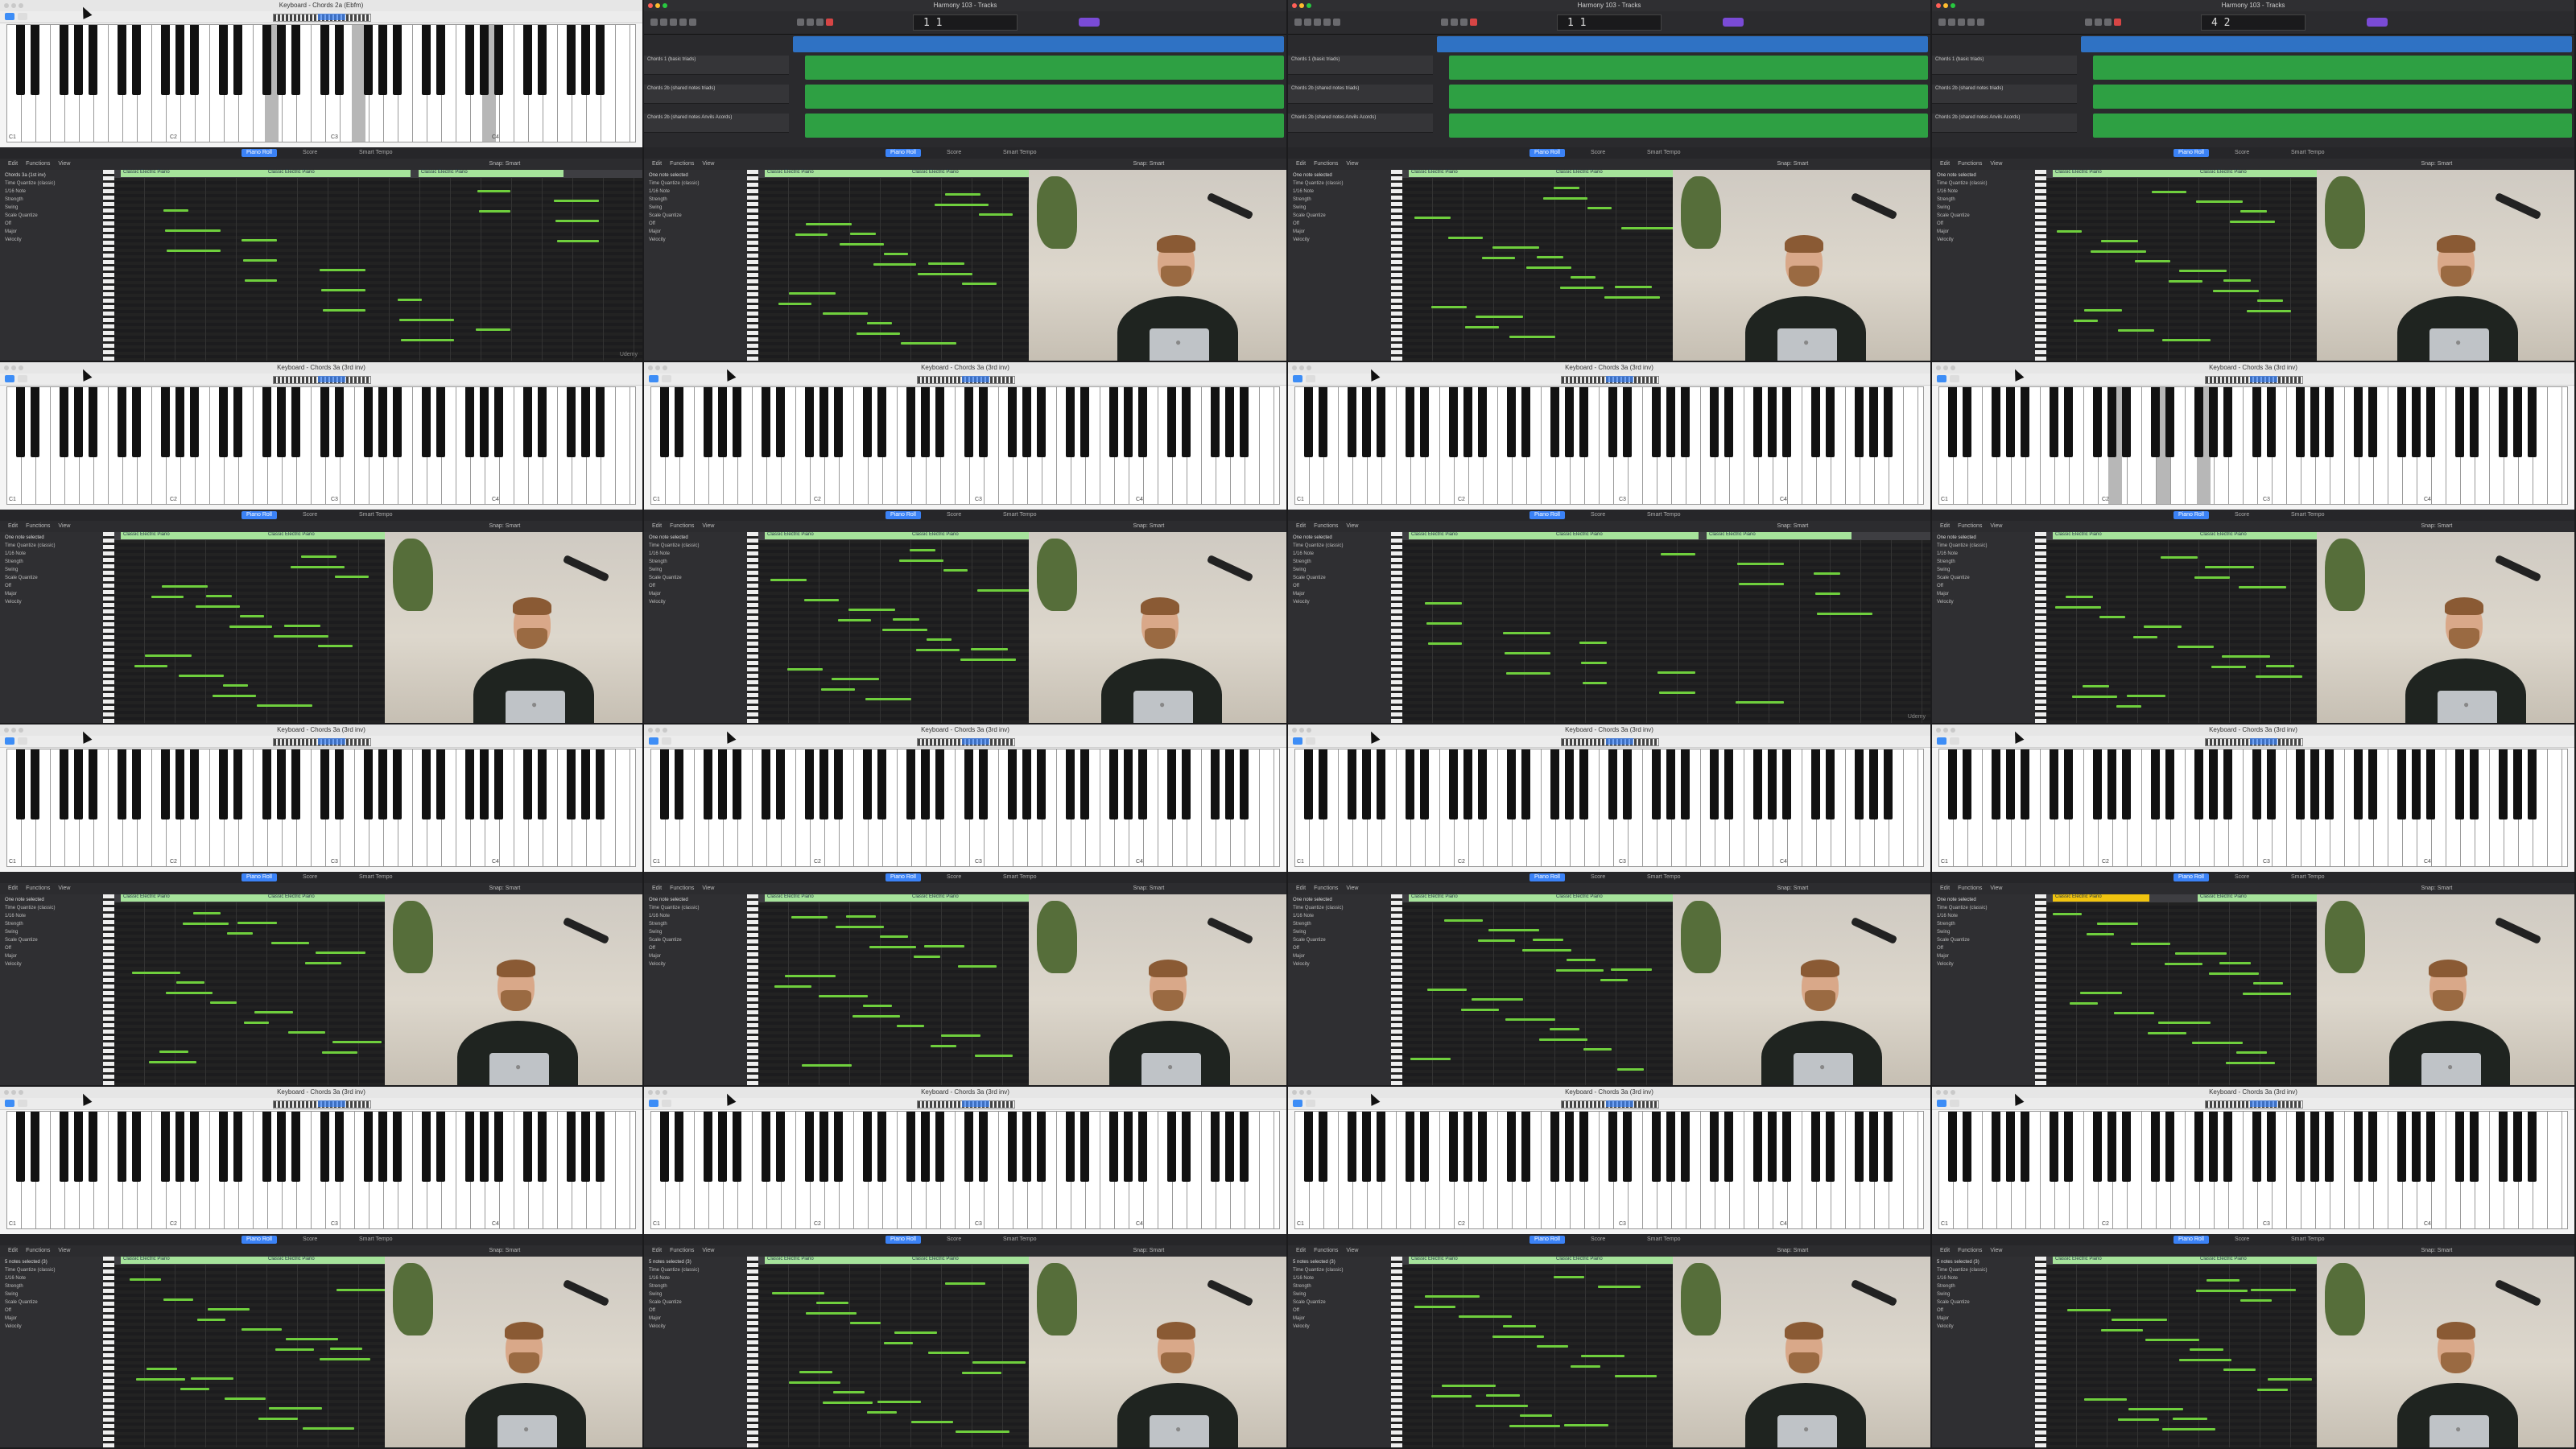 The width and height of the screenshot is (2576, 1449). Describe the element at coordinates (1297, 1103) in the screenshot. I see `keyboard-mode-button` at that location.